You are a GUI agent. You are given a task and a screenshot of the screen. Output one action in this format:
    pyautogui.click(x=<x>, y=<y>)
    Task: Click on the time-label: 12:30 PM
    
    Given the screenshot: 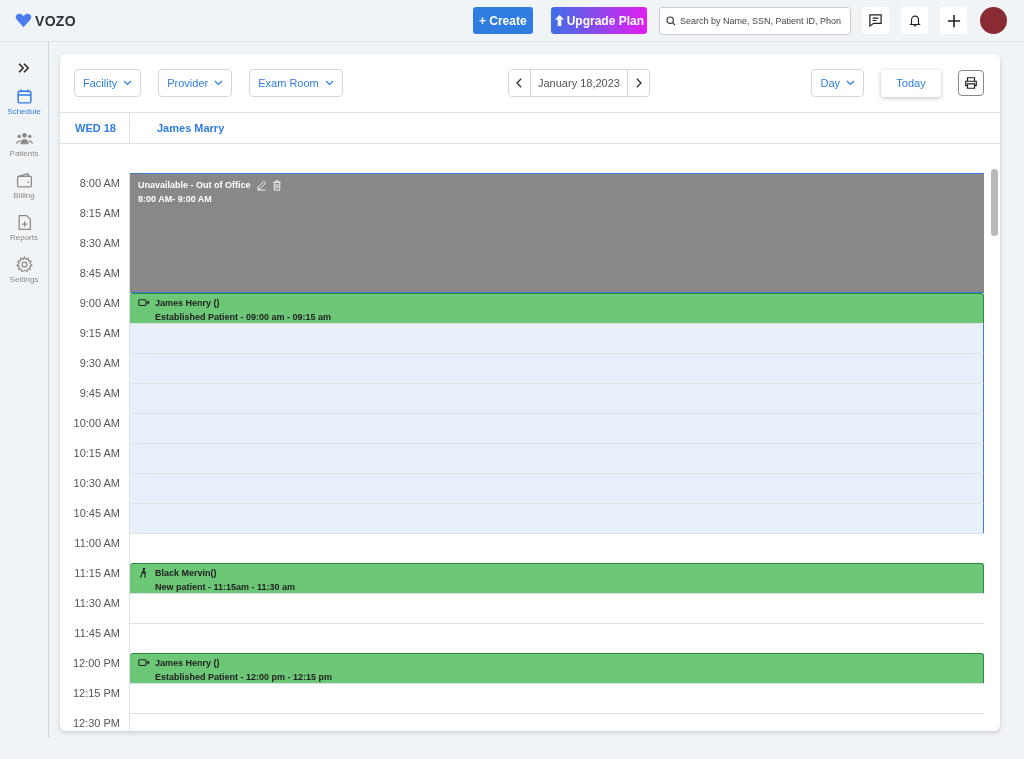 What is the action you would take?
    pyautogui.click(x=96, y=723)
    